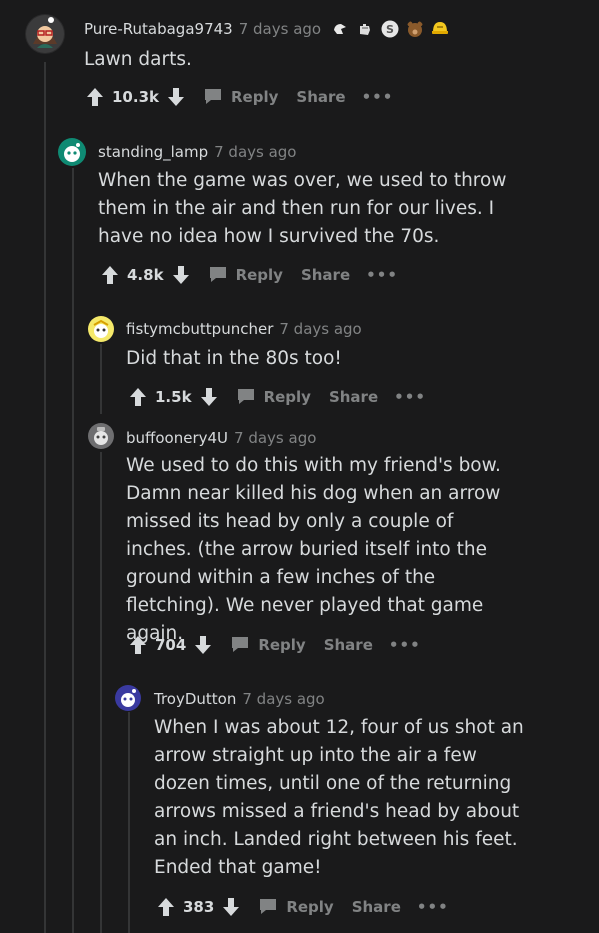  I want to click on silver-coin-award-icon: S, so click(390, 29).